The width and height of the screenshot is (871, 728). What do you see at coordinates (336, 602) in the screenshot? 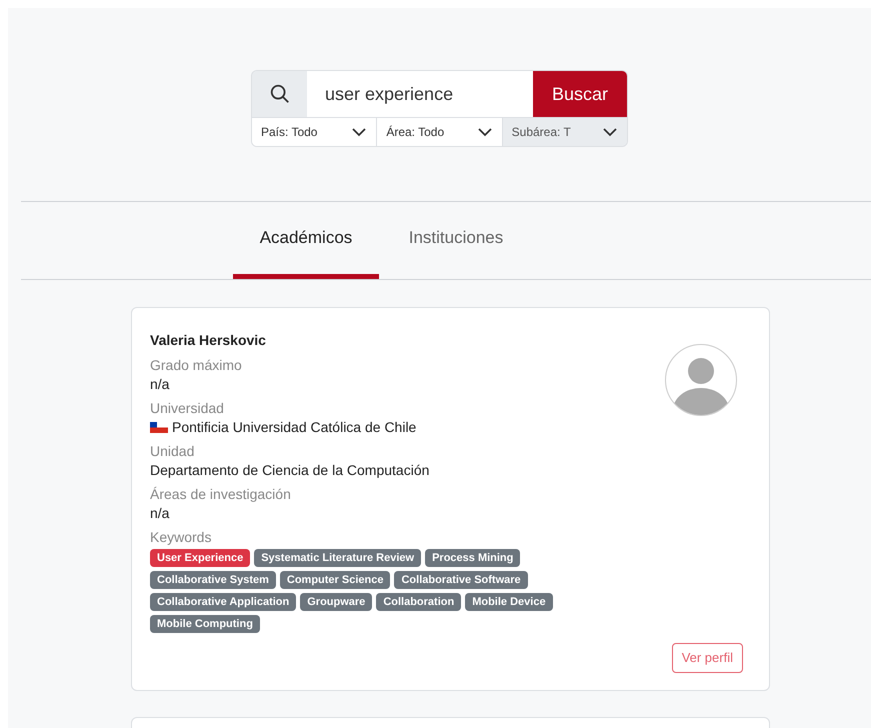
I see `keyword-tag: Groupware` at bounding box center [336, 602].